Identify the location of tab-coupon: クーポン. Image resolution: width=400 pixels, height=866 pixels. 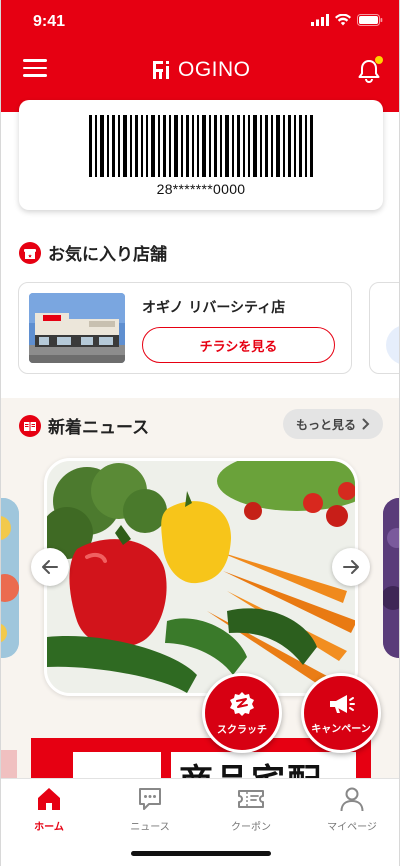
(251, 809).